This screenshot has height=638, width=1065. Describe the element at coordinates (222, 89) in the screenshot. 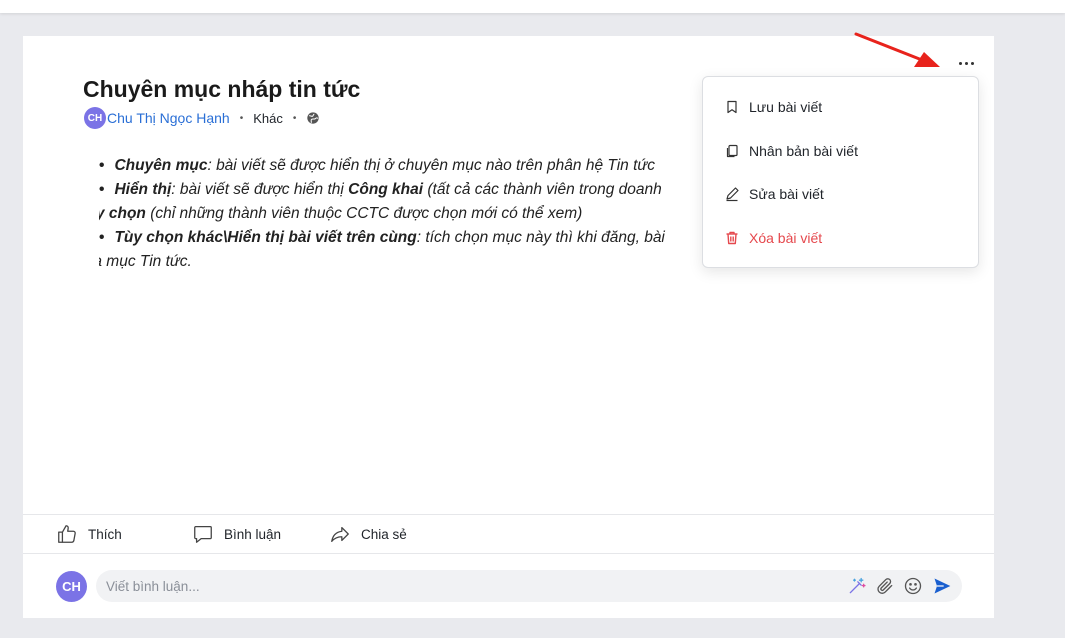

I see `post-title: Chuyên mục nháp tin tức` at that location.